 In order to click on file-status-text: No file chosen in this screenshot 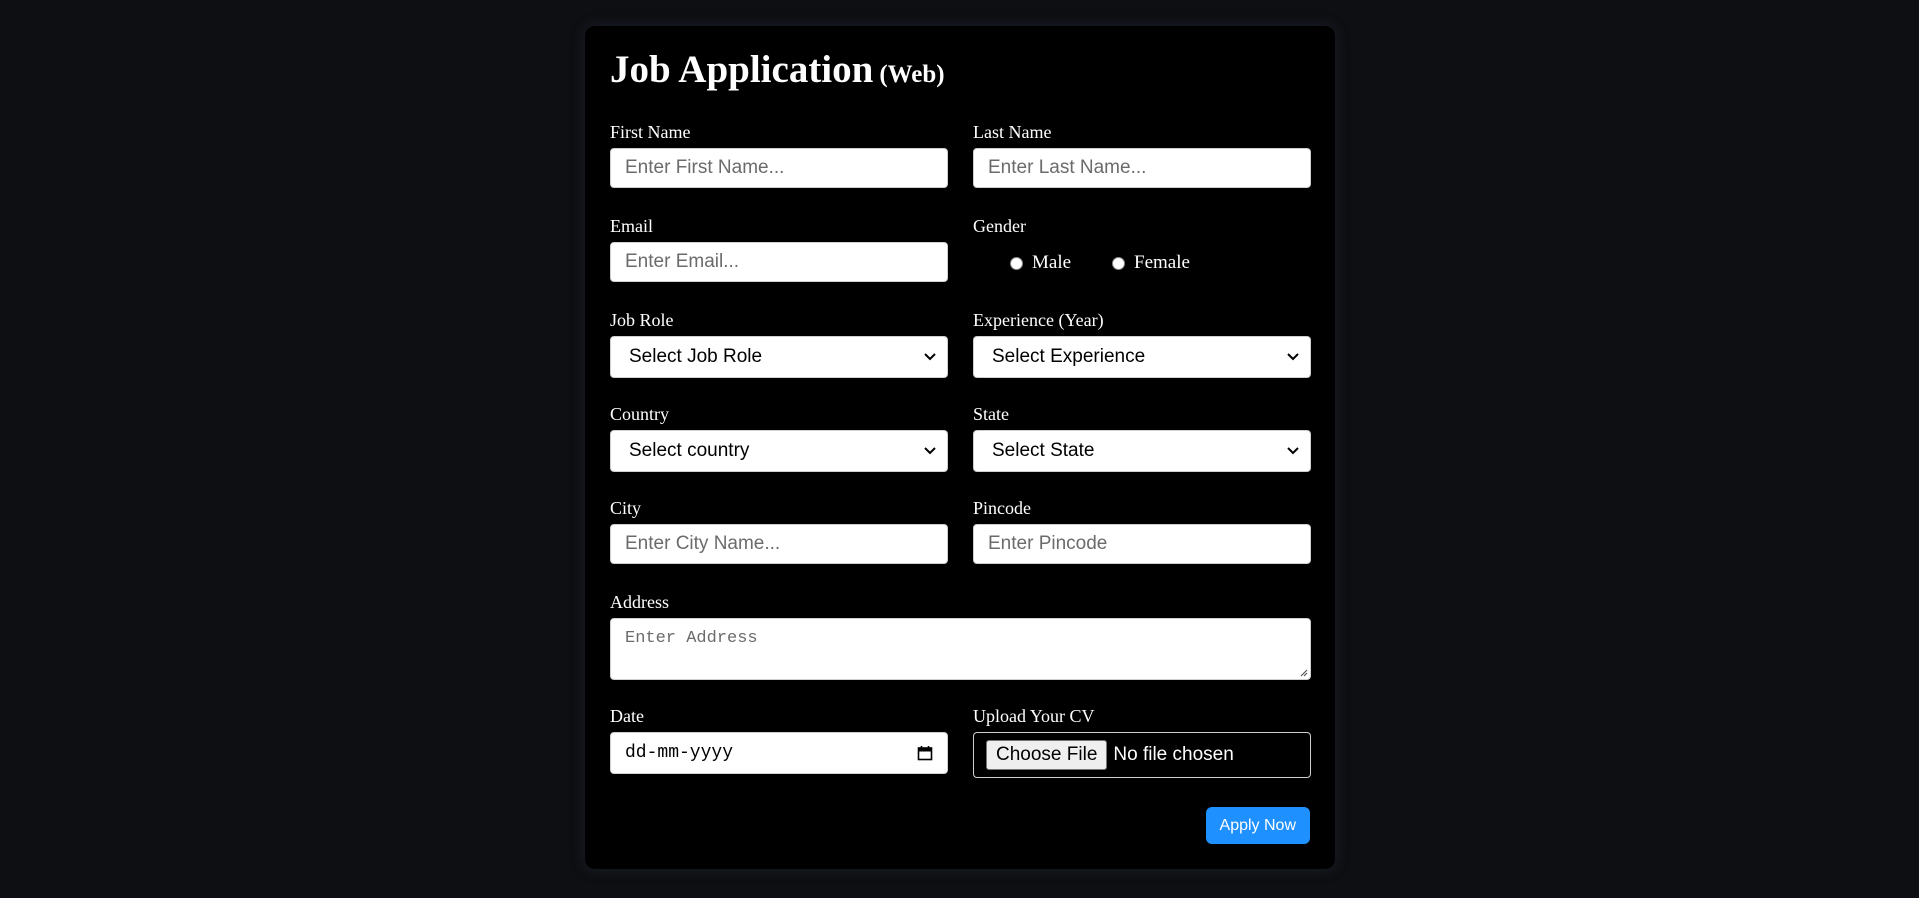, I will do `click(1173, 754)`.